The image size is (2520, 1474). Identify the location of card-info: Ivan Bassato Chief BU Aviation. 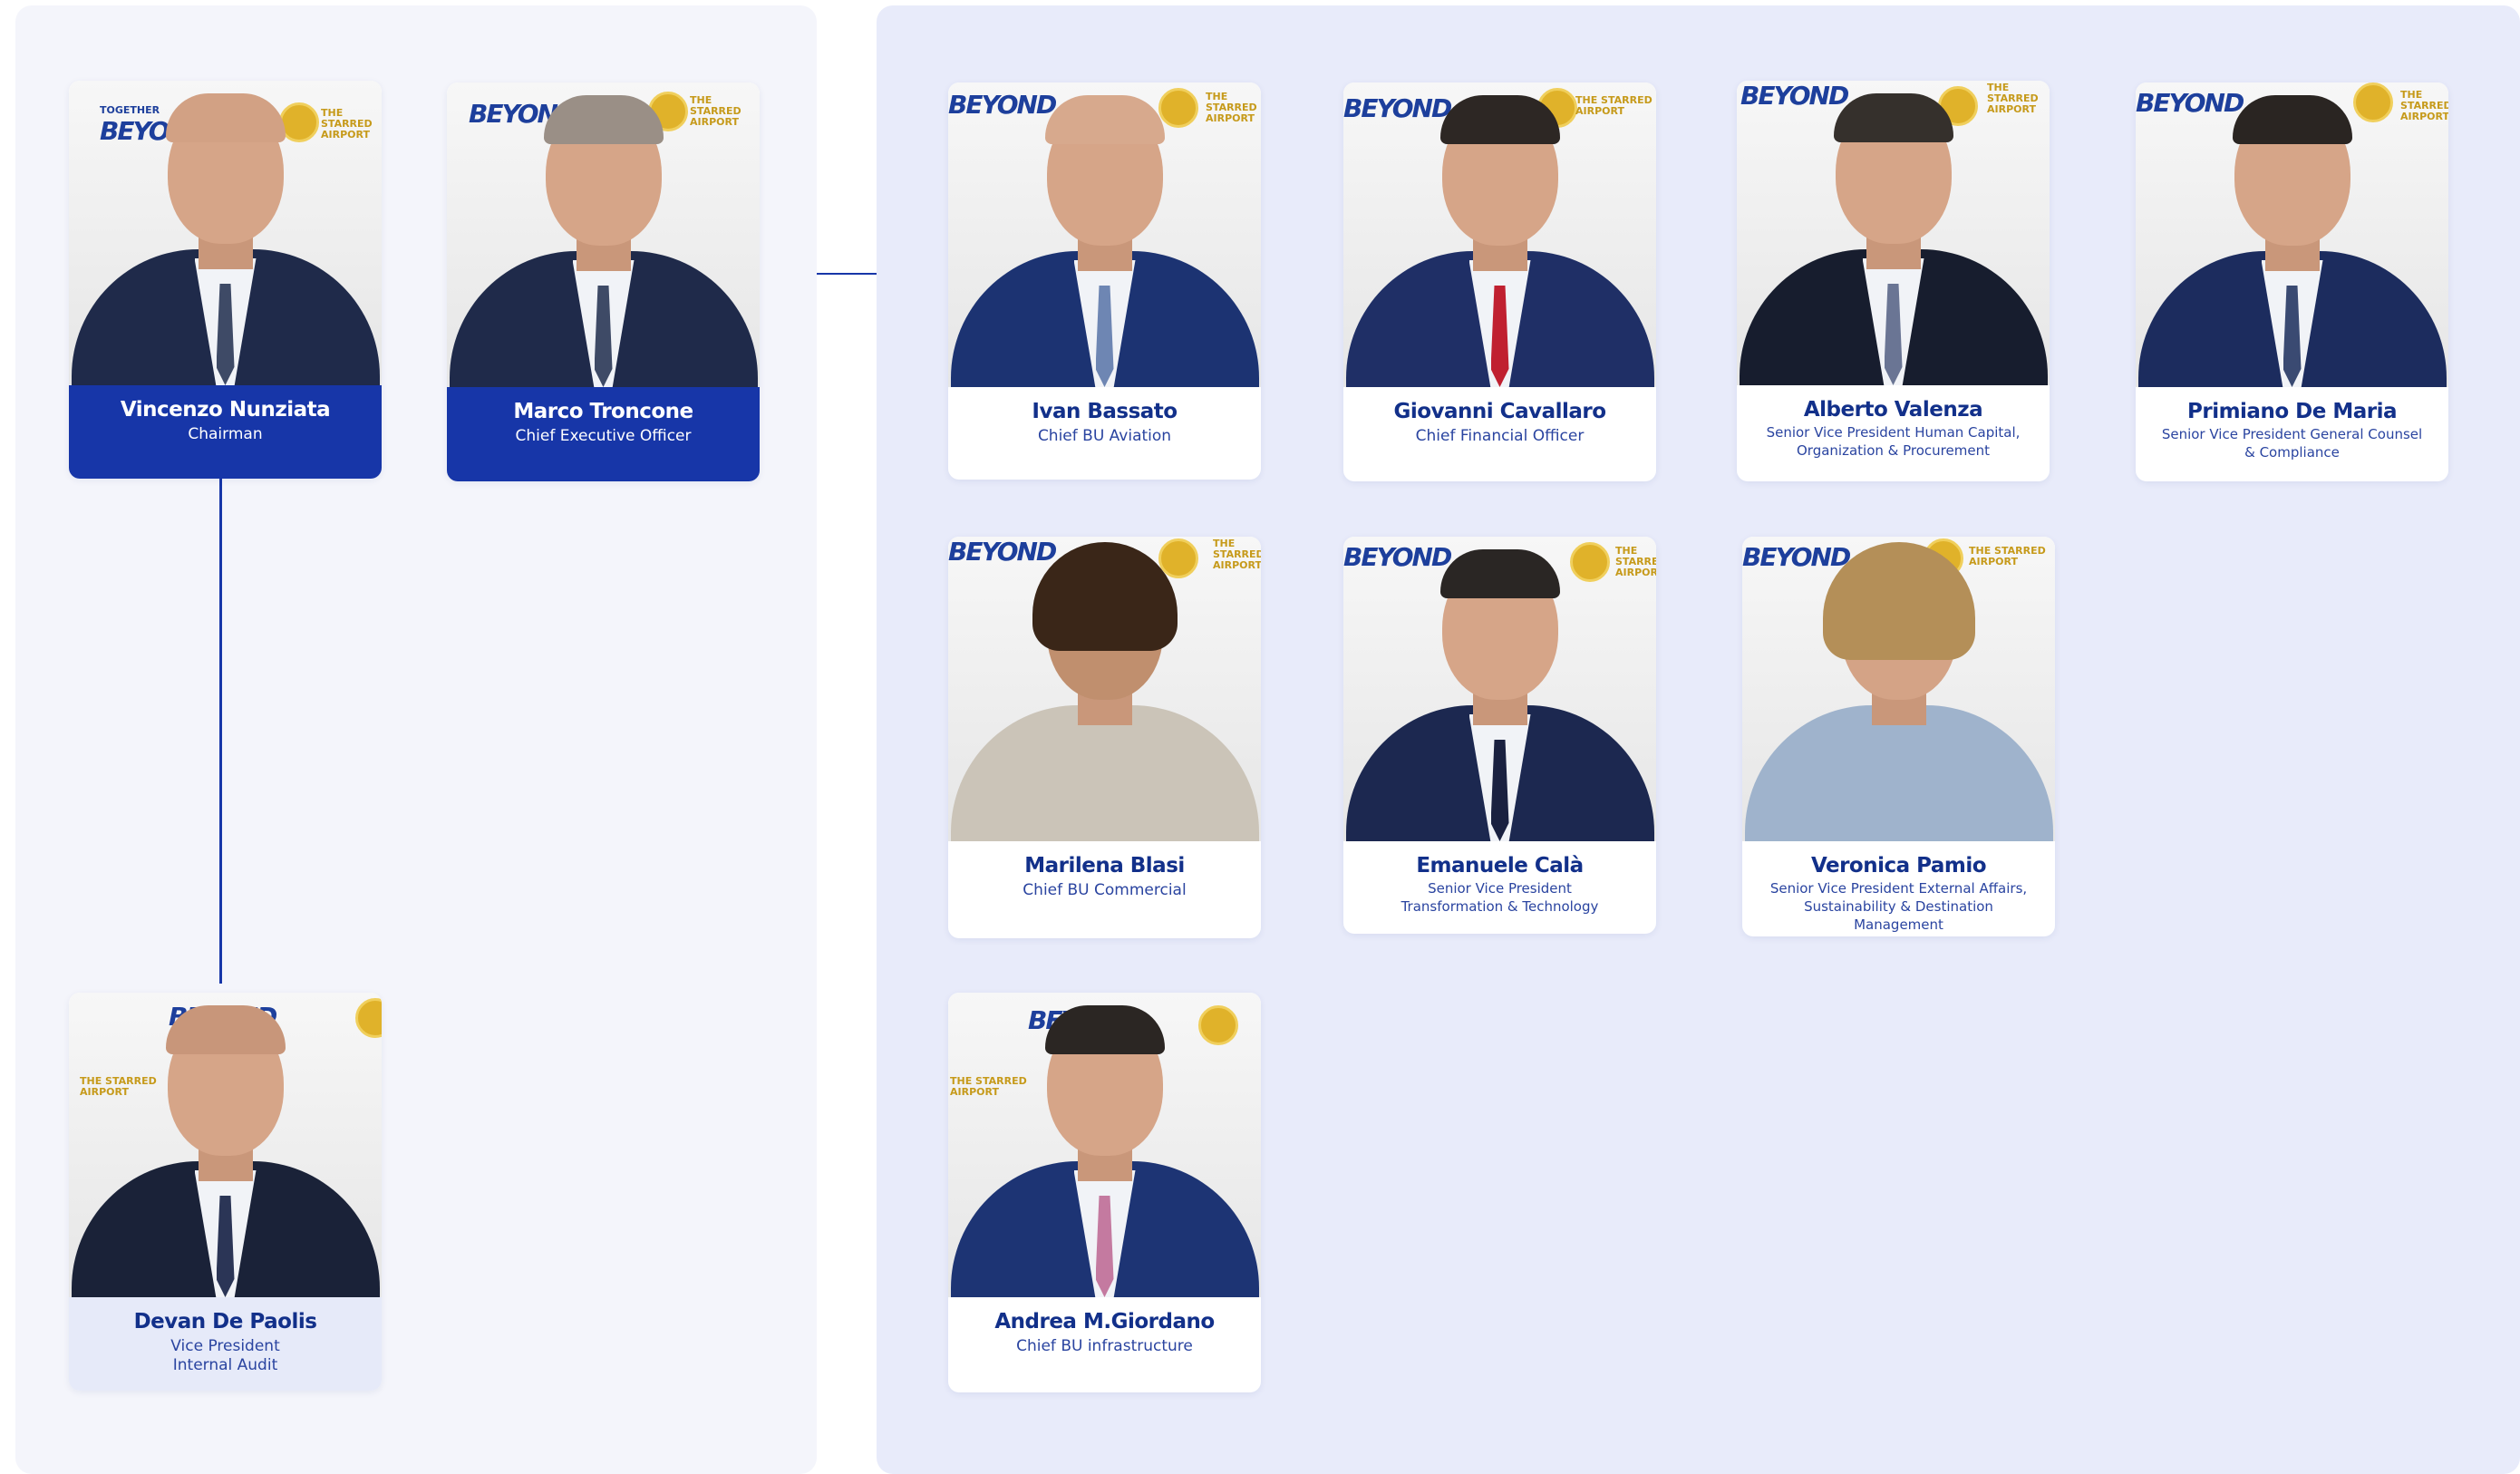
(1105, 433).